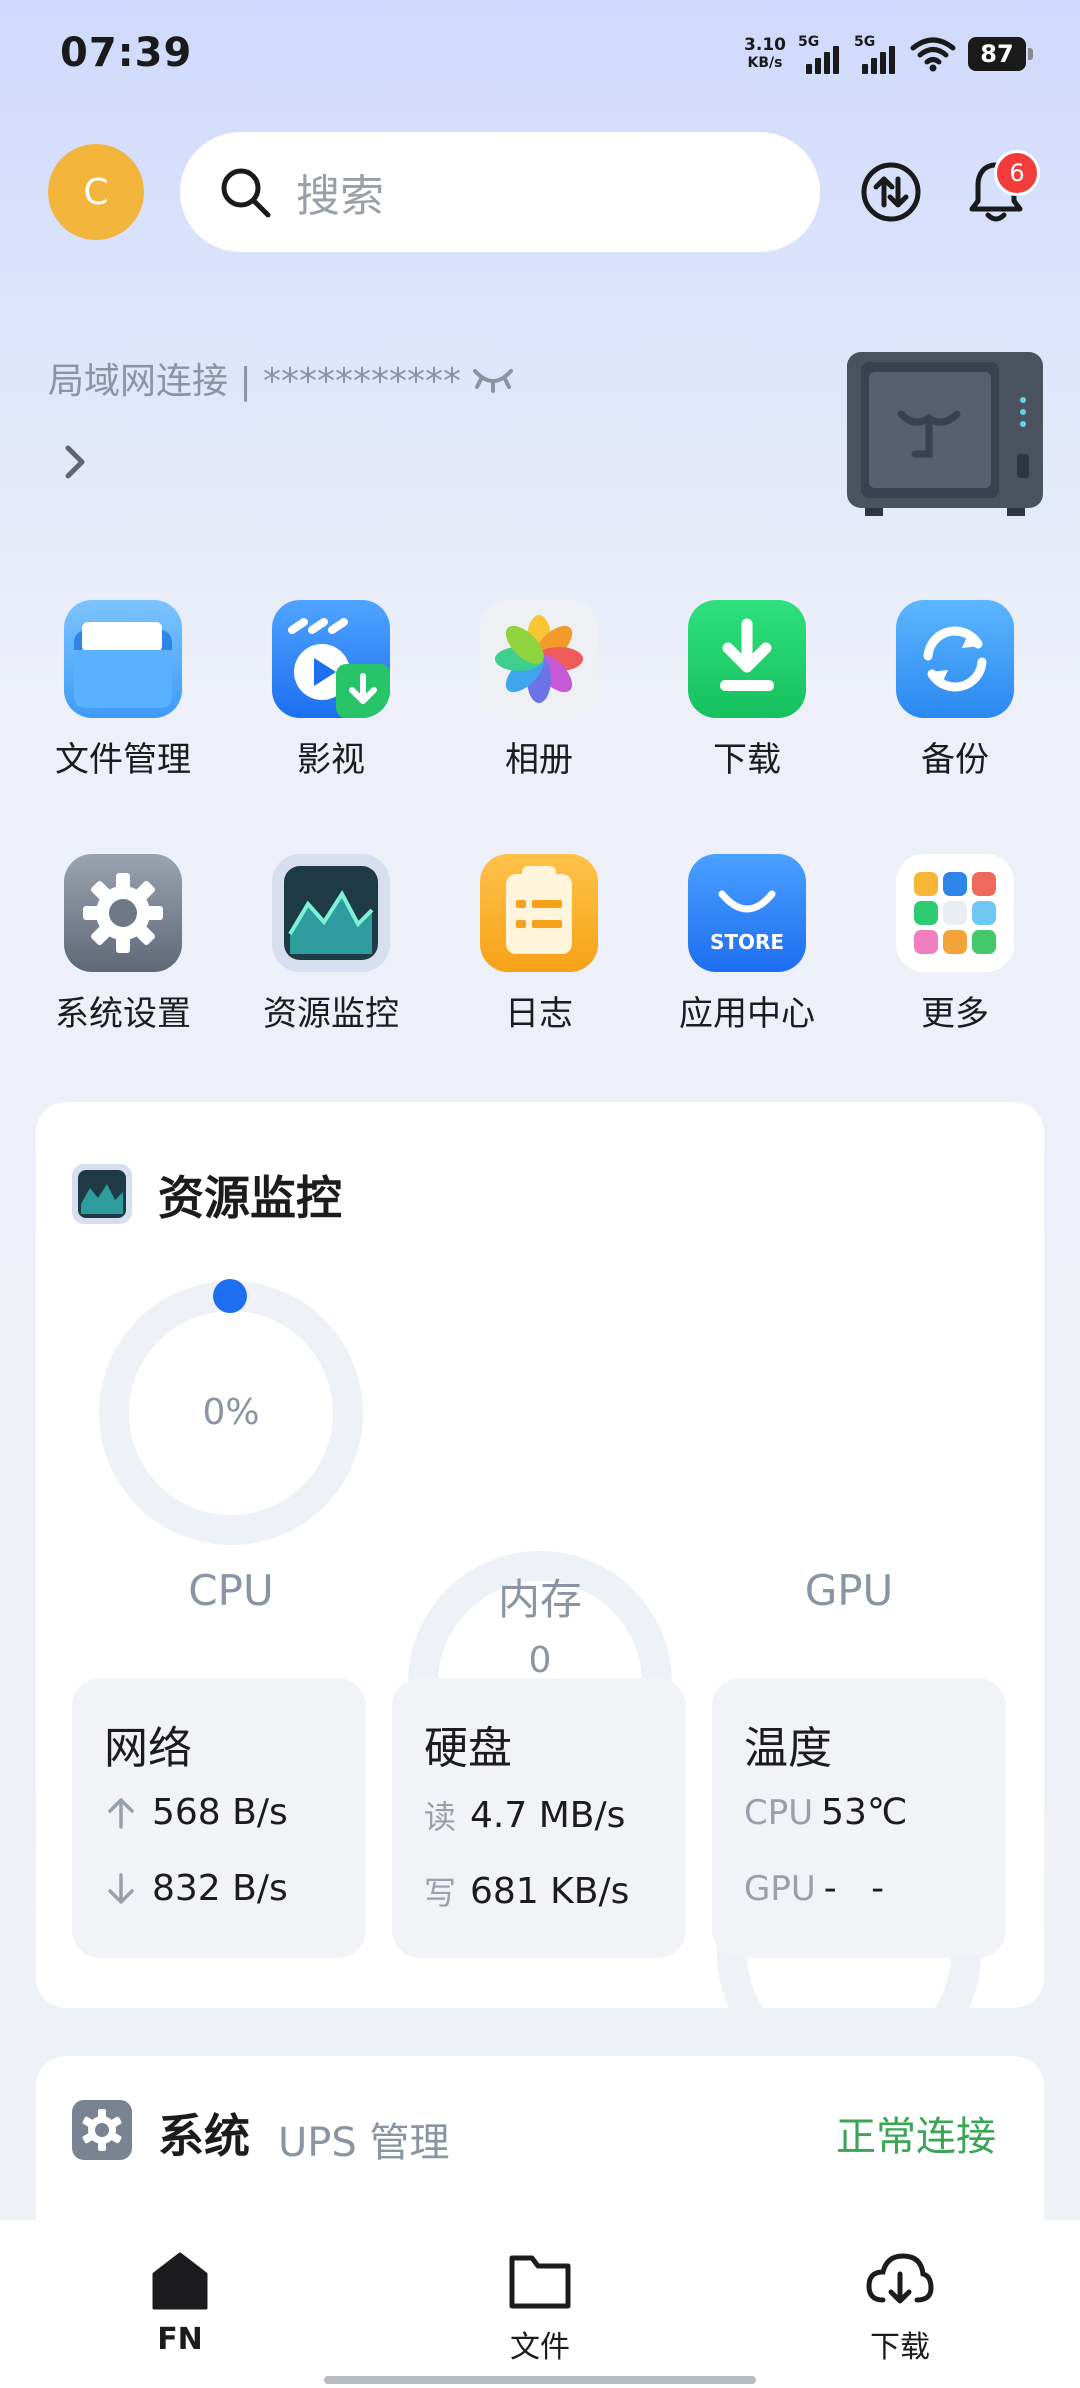  I want to click on connection-label: 局域网连接 | ***********, so click(255, 381).